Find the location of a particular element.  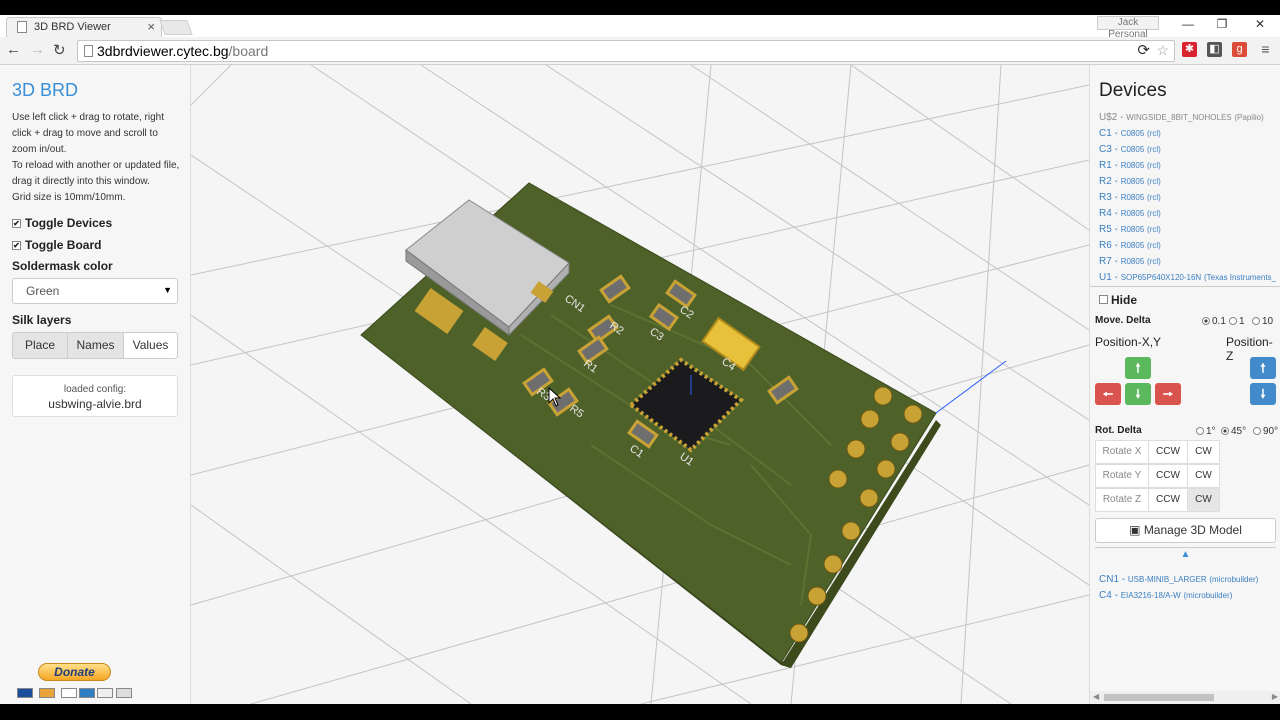

rot-delta-radio: 45° is located at coordinates (1233, 431).